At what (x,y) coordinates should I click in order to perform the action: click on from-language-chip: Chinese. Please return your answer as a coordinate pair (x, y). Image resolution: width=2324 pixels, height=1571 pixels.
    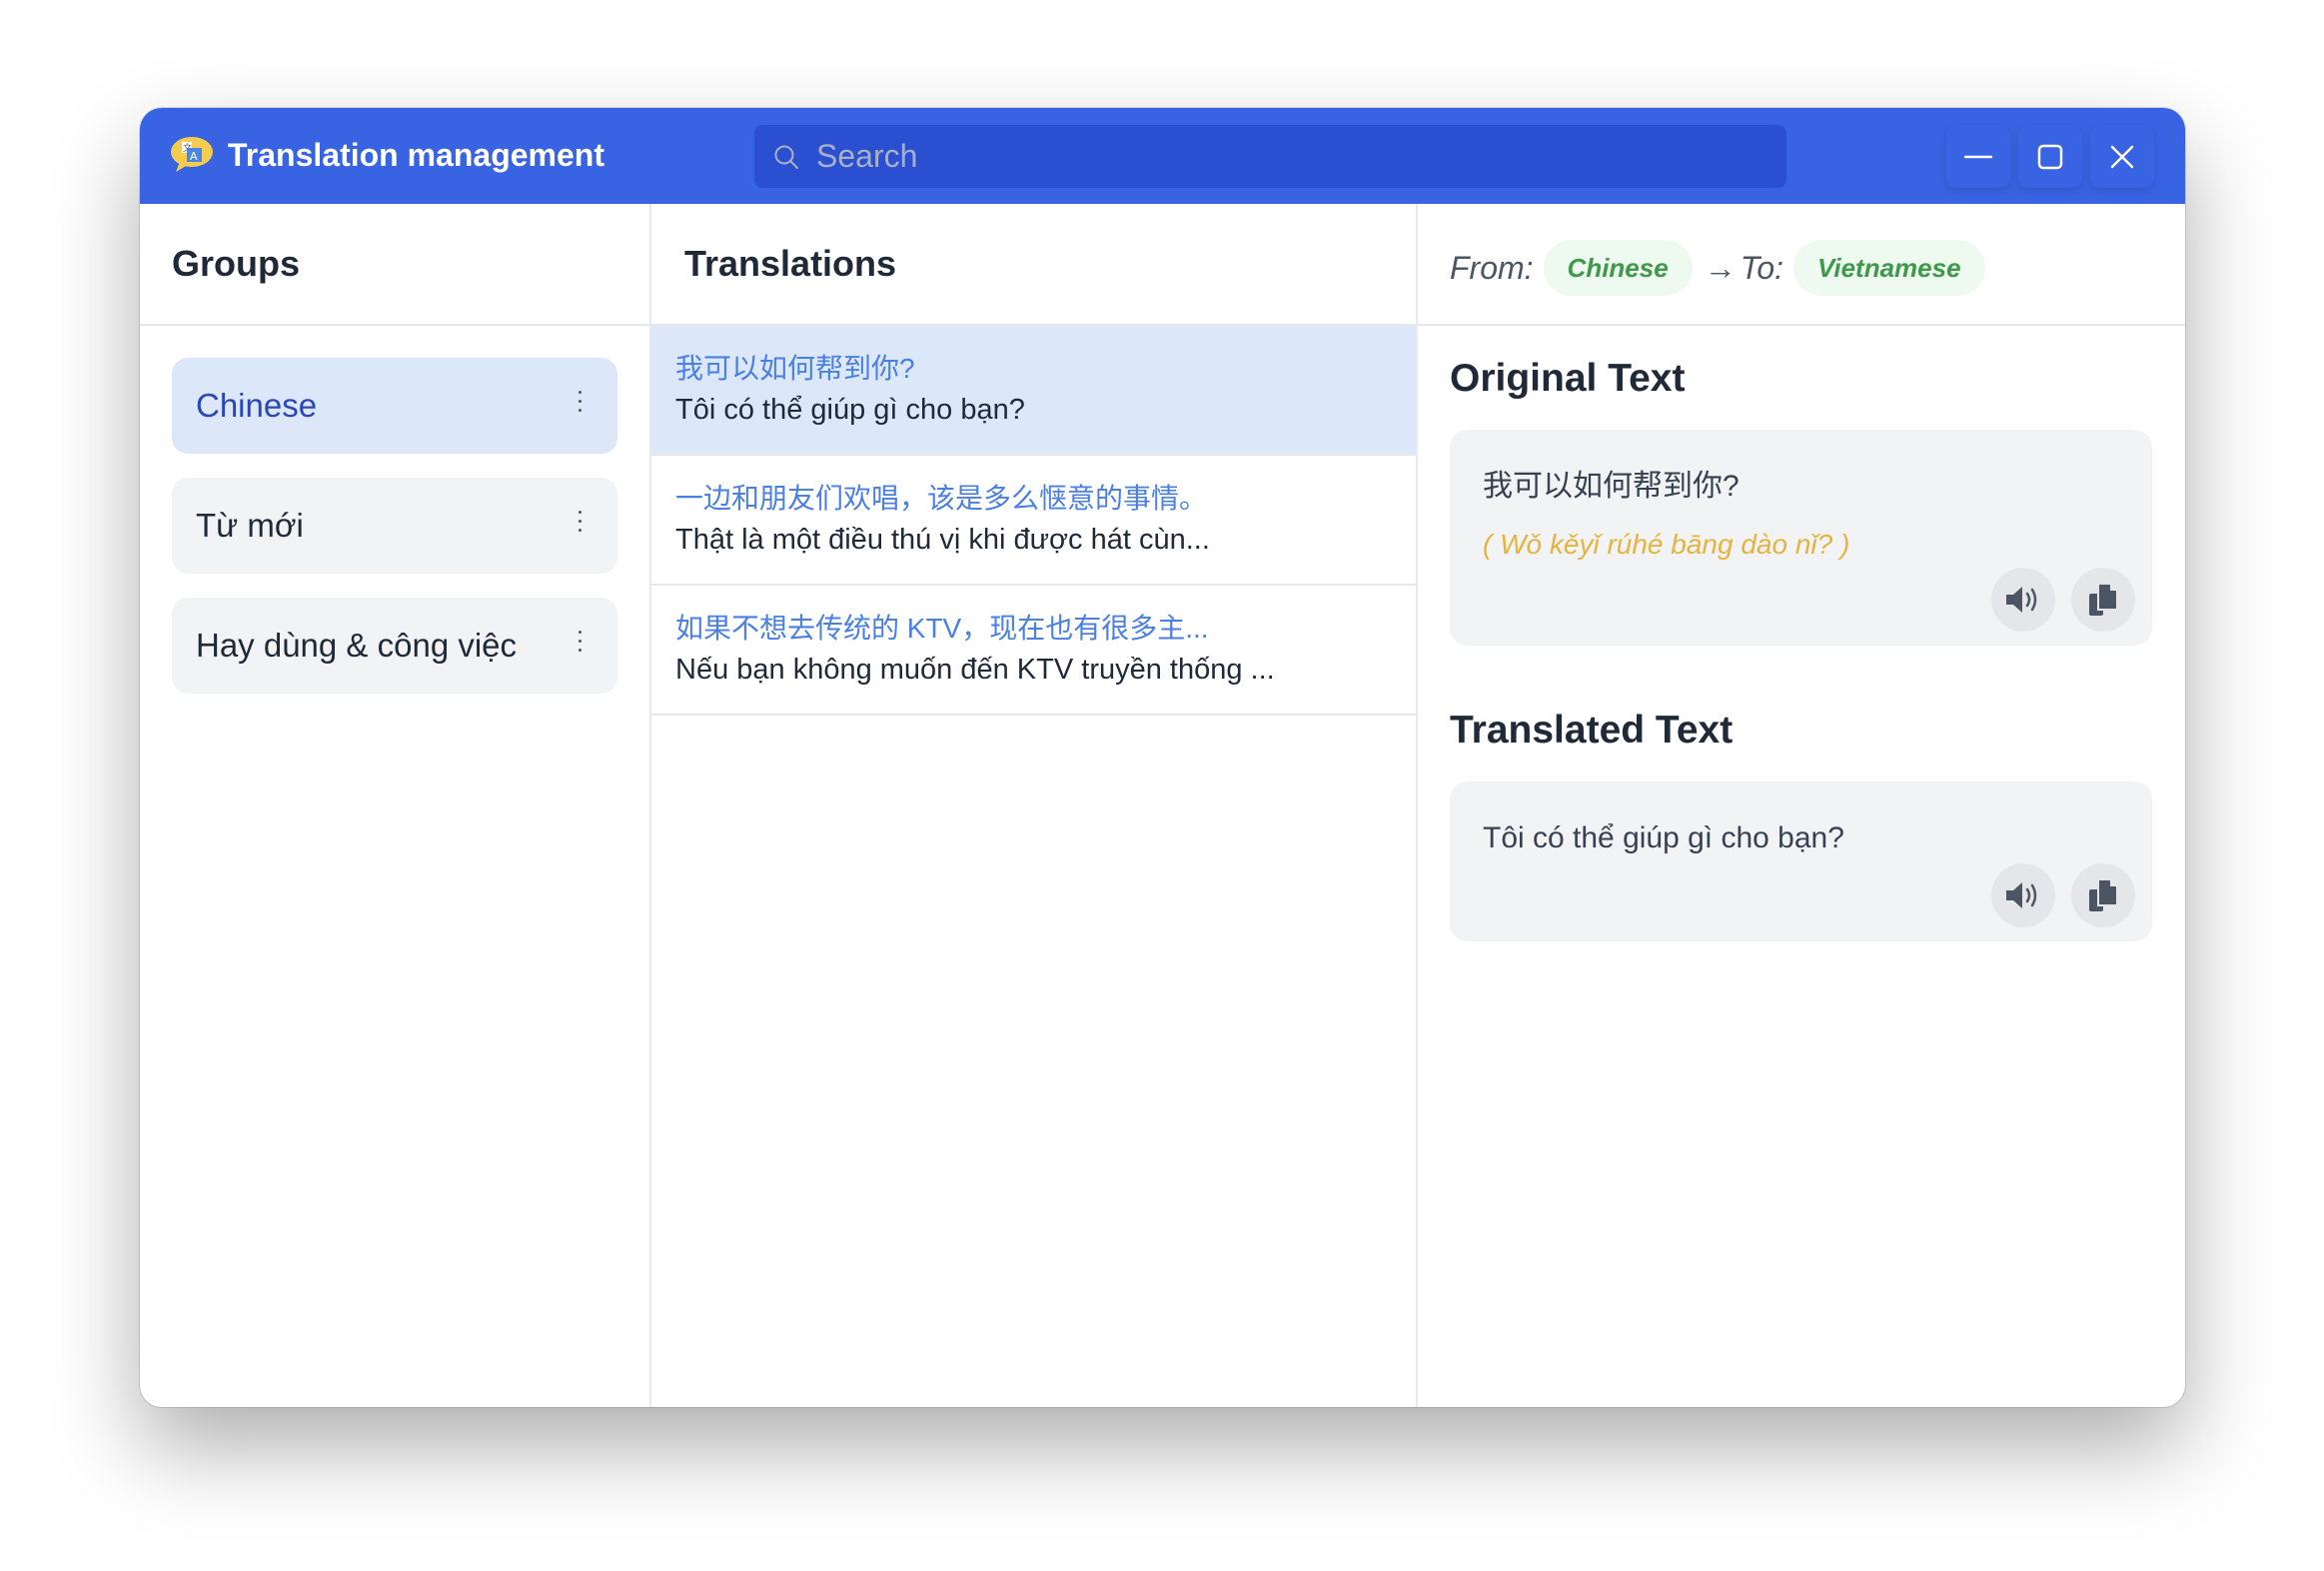
    Looking at the image, I should click on (1618, 268).